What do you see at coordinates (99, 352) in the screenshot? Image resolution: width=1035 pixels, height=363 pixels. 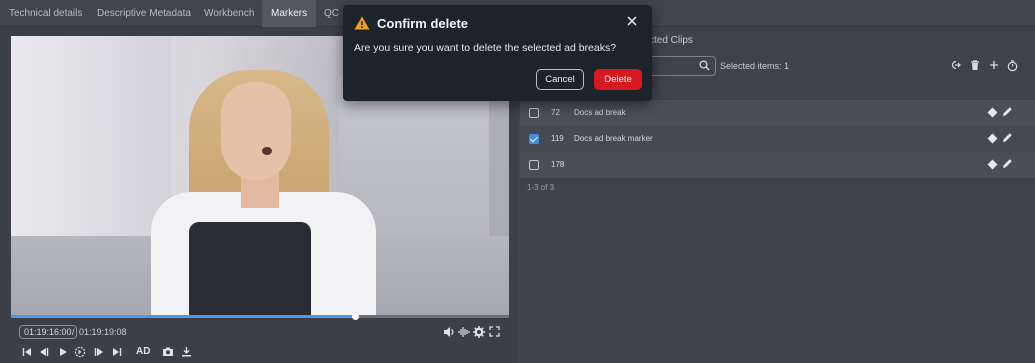 I see `frame-forward-icon` at bounding box center [99, 352].